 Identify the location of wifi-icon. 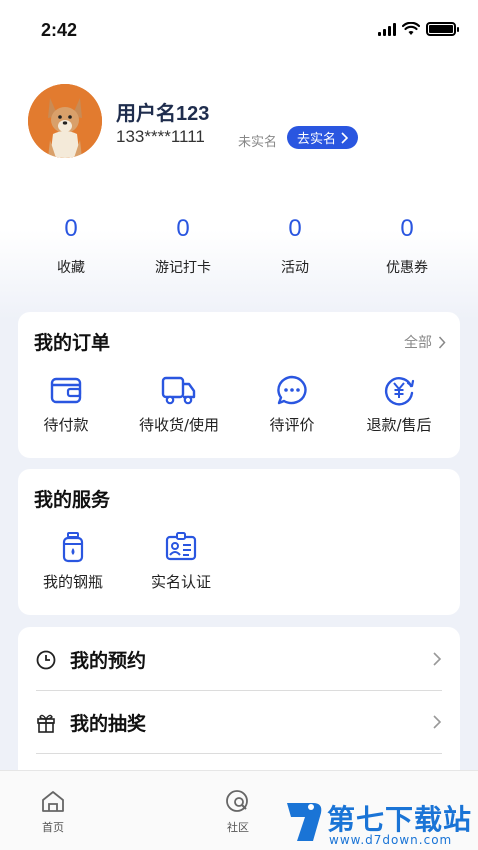
(411, 28).